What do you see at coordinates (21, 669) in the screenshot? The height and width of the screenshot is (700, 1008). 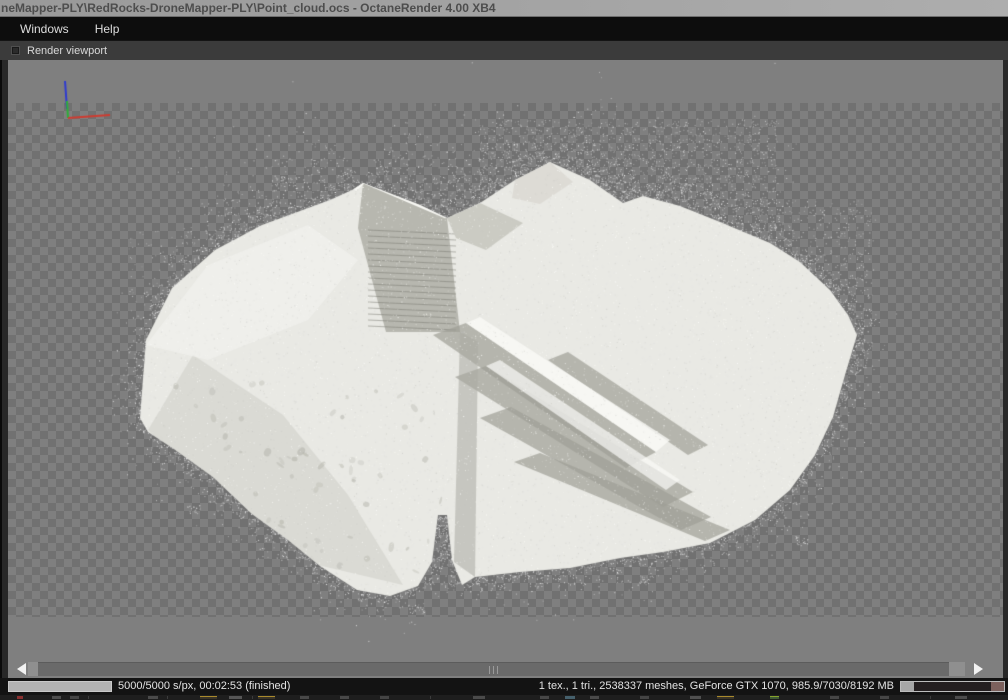 I see `scroll-left-icon` at bounding box center [21, 669].